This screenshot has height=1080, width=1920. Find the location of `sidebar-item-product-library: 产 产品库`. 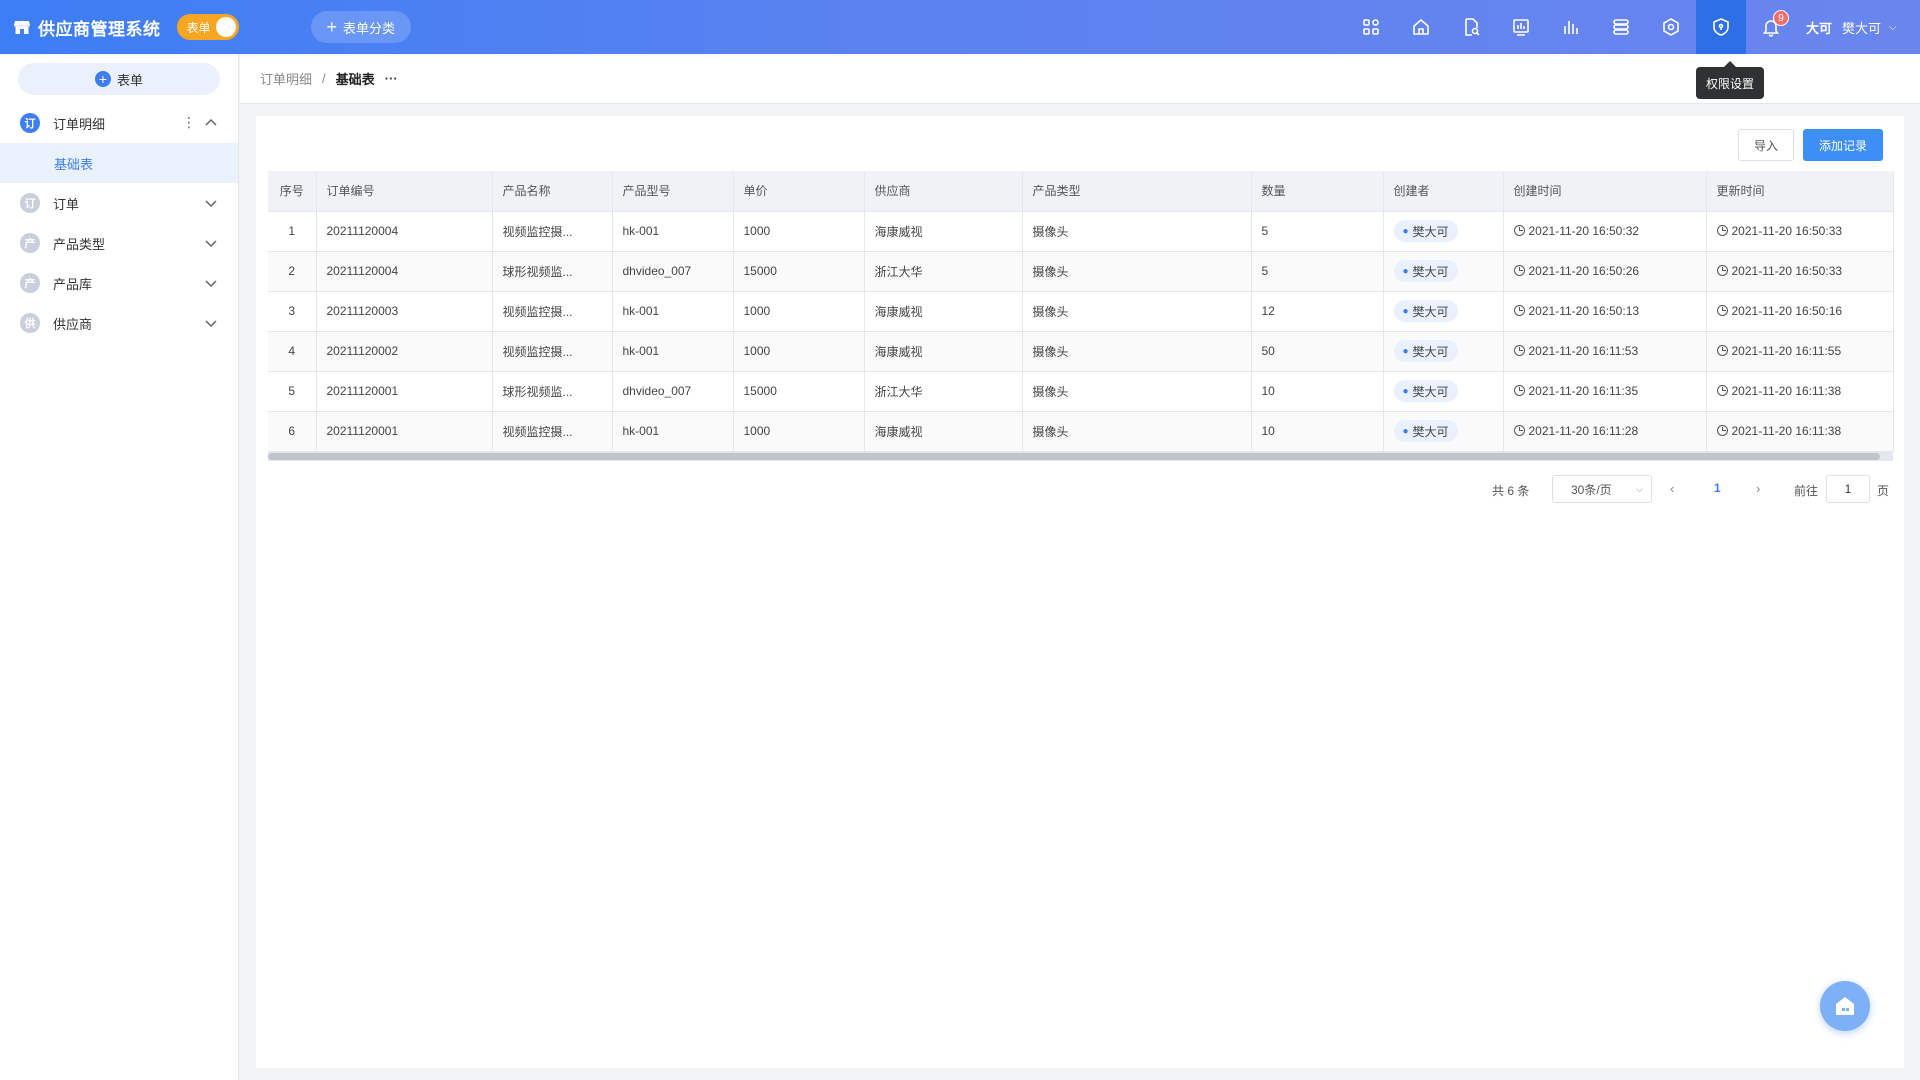

sidebar-item-product-library: 产 产品库 is located at coordinates (119, 283).